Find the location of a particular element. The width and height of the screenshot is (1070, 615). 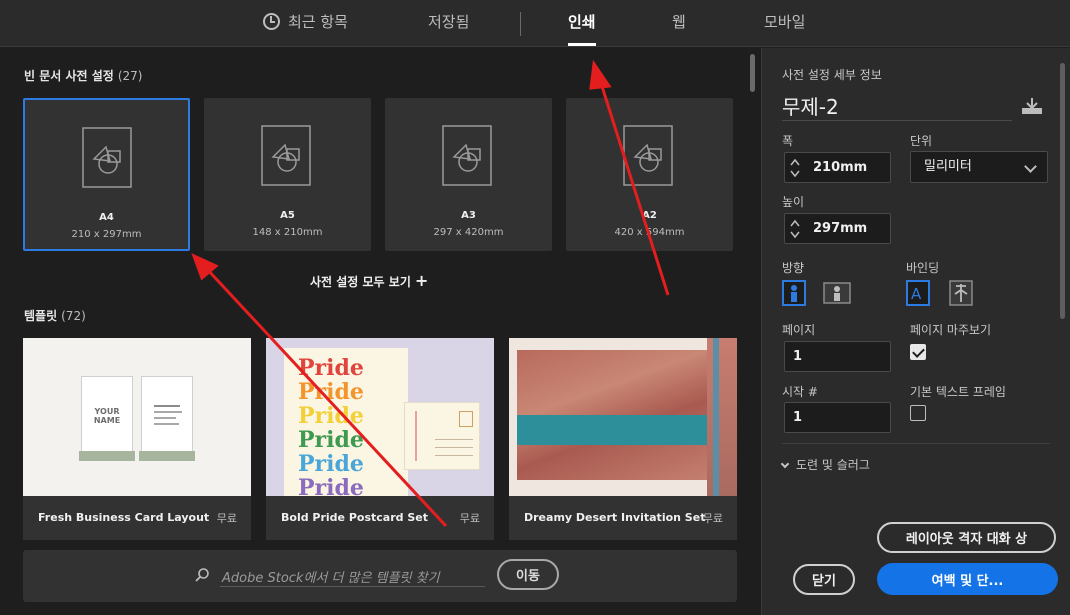

save-preset-icon is located at coordinates (1032, 106).